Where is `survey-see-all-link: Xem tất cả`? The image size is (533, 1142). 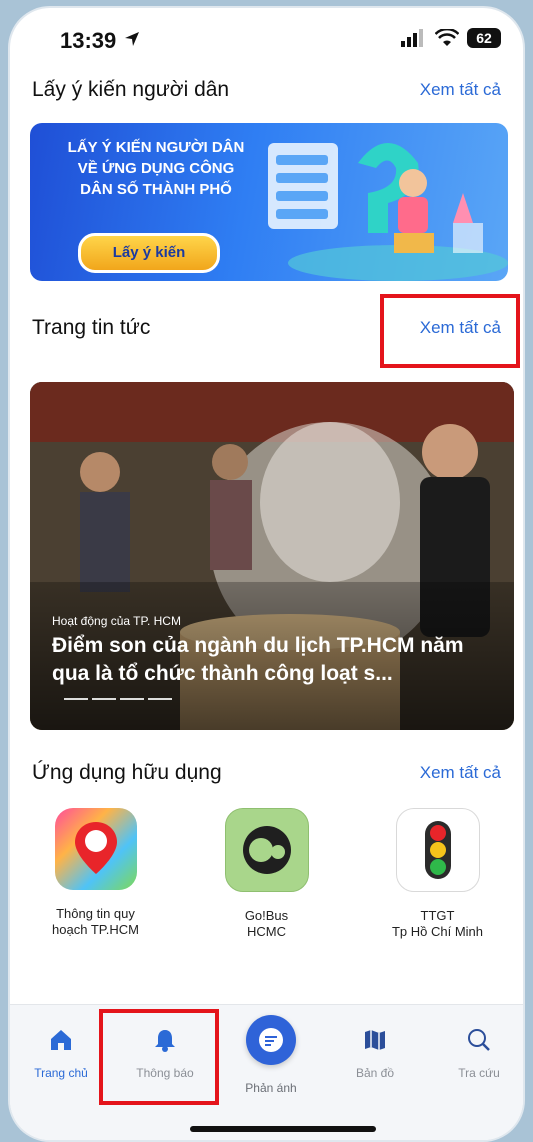 survey-see-all-link: Xem tất cả is located at coordinates (460, 90).